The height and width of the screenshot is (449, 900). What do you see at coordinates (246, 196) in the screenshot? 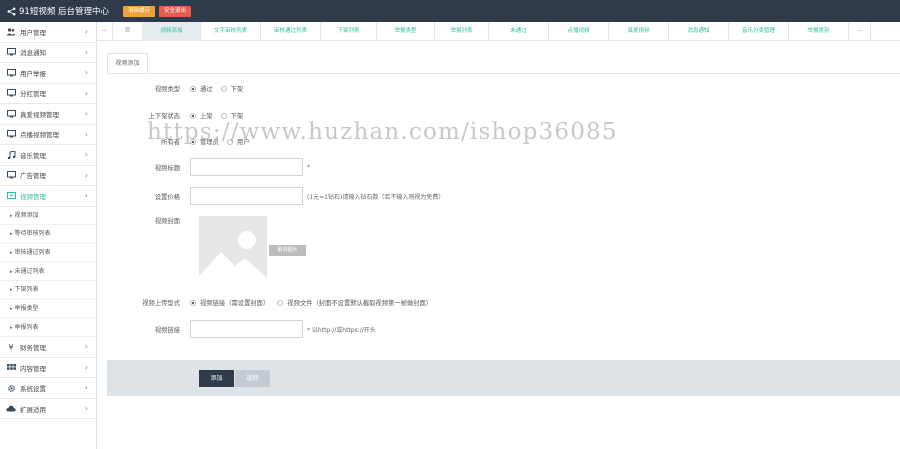
I see `price-input` at bounding box center [246, 196].